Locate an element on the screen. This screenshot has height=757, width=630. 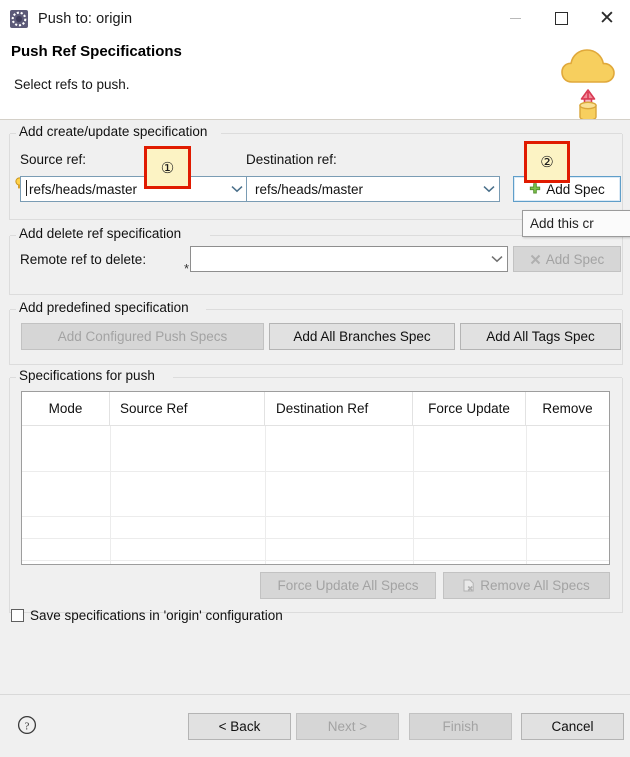
callout-marker-2: ② is located at coordinates (547, 162).